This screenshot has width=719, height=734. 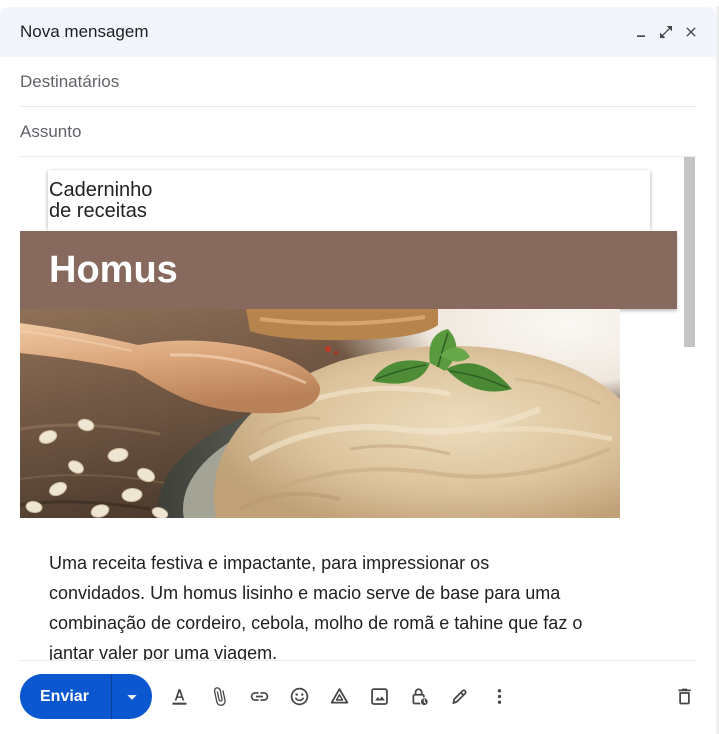 I want to click on format-text-icon, so click(x=179, y=696).